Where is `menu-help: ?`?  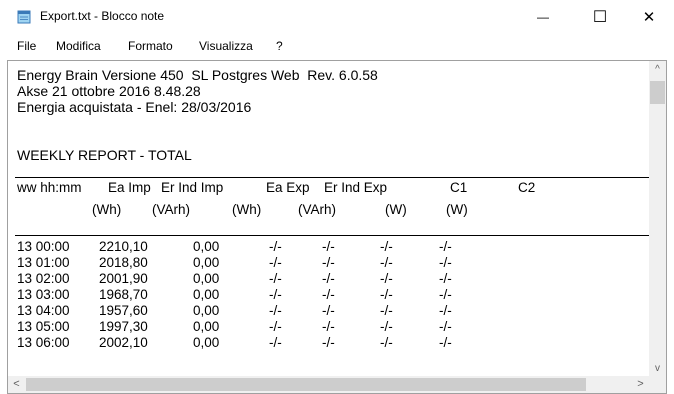
menu-help: ? is located at coordinates (279, 46).